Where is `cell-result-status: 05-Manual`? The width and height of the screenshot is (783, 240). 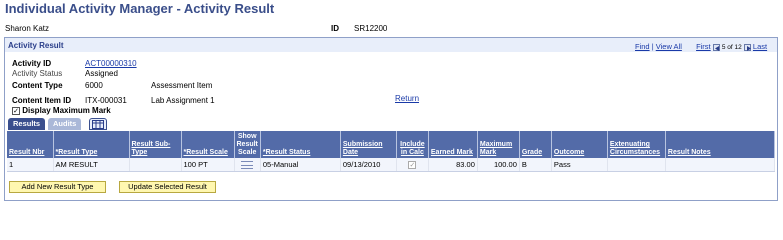
cell-result-status: 05-Manual is located at coordinates (300, 165).